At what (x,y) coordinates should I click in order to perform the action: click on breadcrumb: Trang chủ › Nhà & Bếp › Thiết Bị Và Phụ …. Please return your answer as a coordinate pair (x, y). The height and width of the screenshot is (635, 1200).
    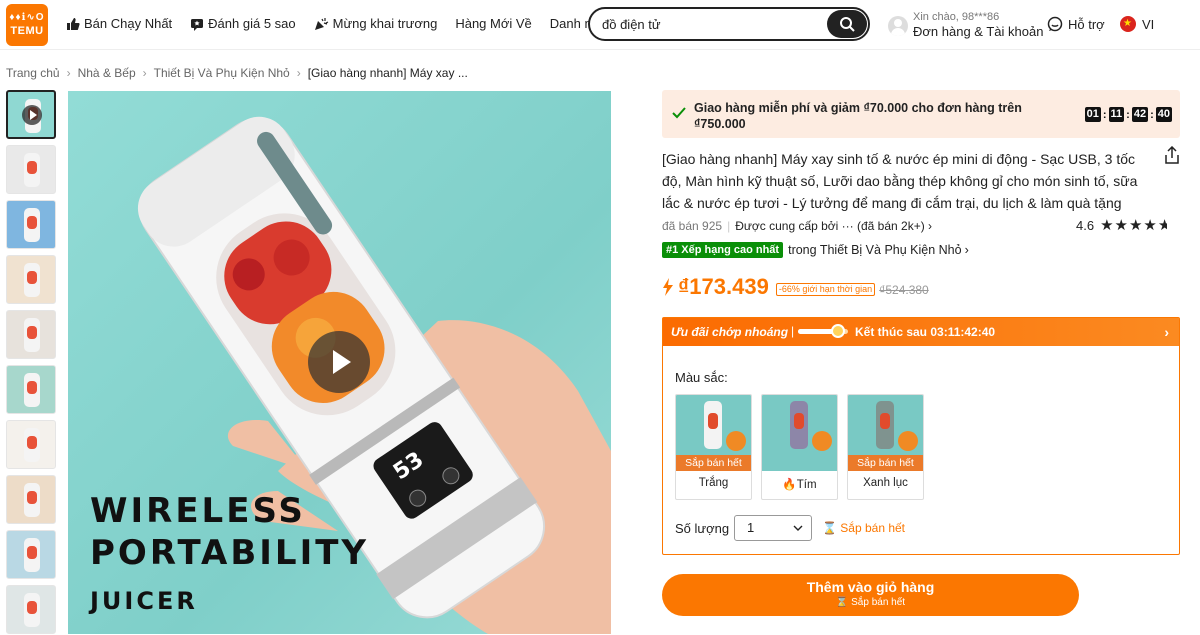
    Looking at the image, I should click on (237, 73).